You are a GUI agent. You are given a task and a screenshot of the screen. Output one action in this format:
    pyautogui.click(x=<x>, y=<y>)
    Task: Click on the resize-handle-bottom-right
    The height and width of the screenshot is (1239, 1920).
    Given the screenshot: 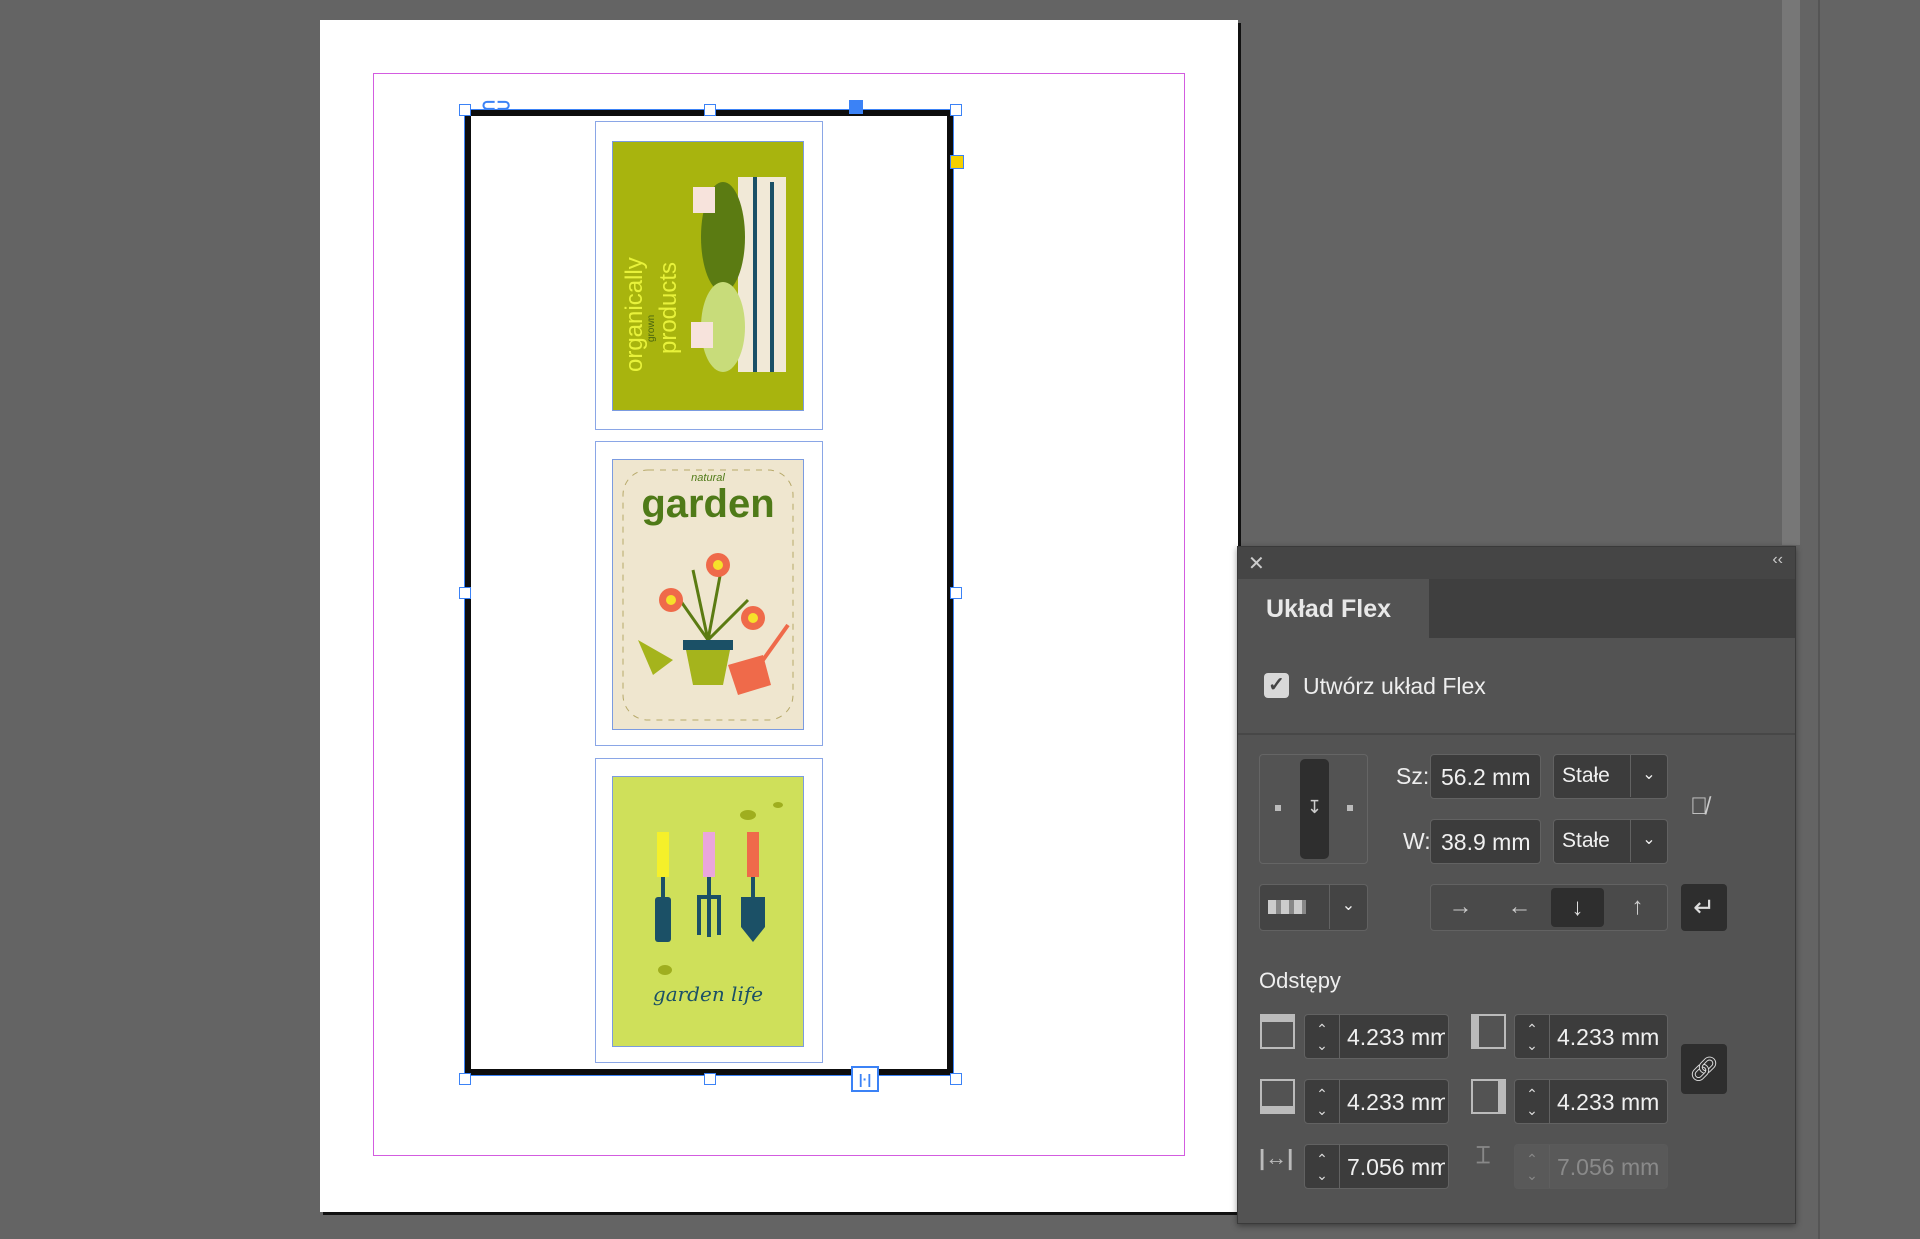 What is the action you would take?
    pyautogui.click(x=956, y=1079)
    